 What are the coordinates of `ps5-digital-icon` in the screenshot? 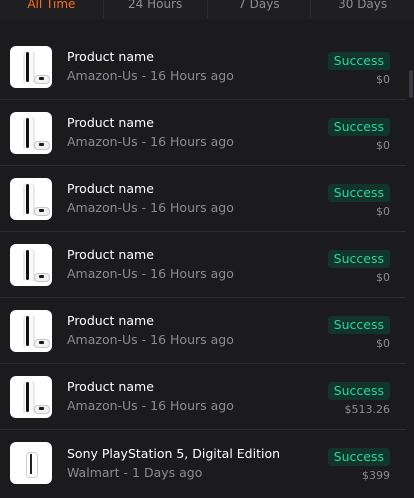 It's located at (31, 463).